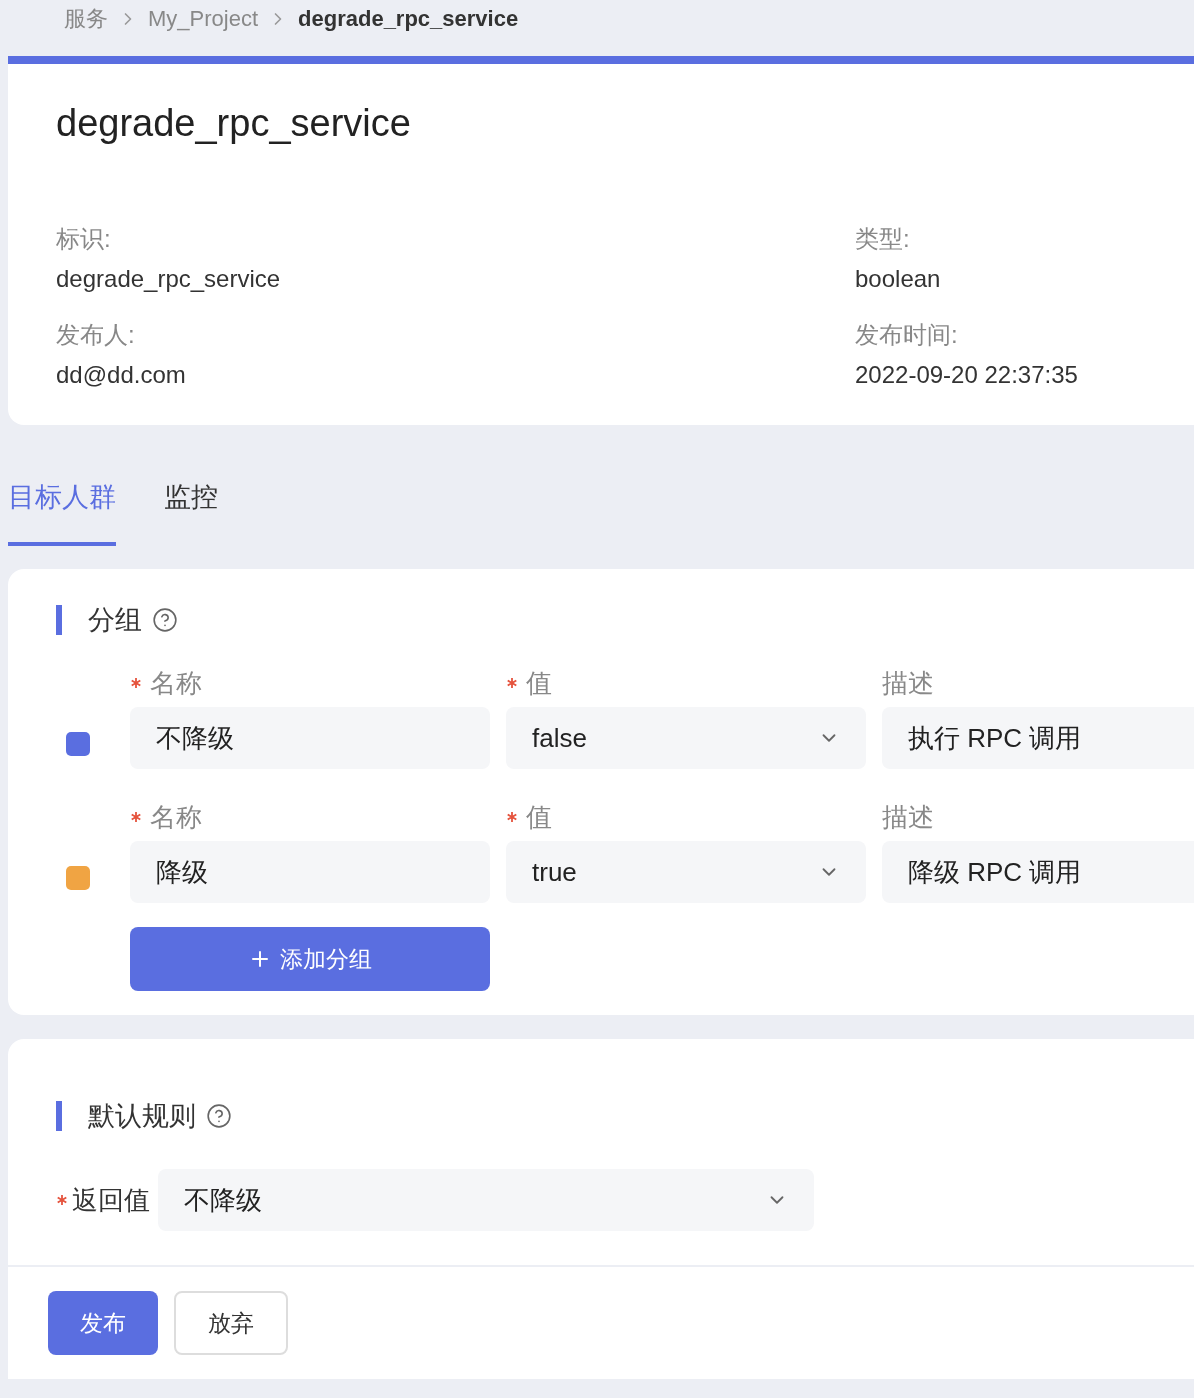 The width and height of the screenshot is (1194, 1398). What do you see at coordinates (1038, 738) in the screenshot?
I see `description-field: 执行 RPC 调用` at bounding box center [1038, 738].